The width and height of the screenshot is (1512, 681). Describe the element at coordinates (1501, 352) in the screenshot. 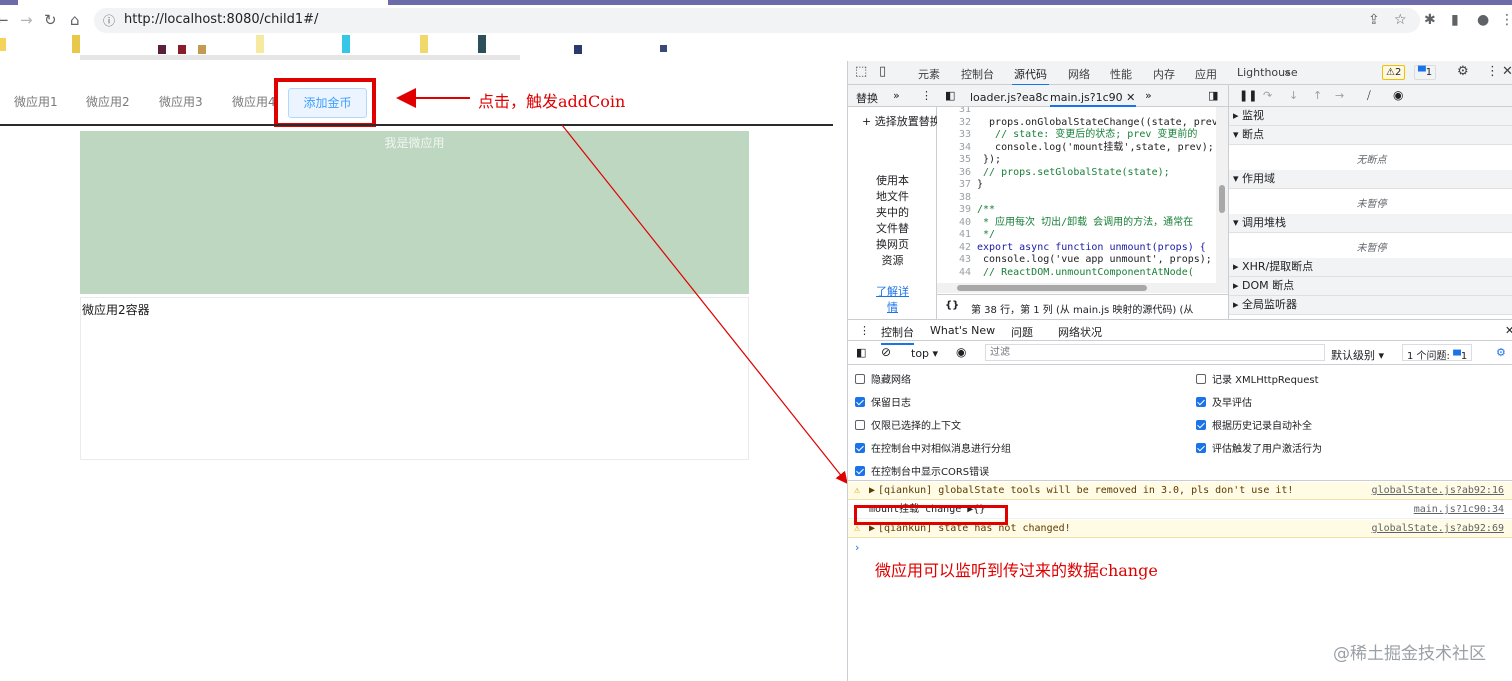

I see `console-settings-icon: ⚙` at that location.